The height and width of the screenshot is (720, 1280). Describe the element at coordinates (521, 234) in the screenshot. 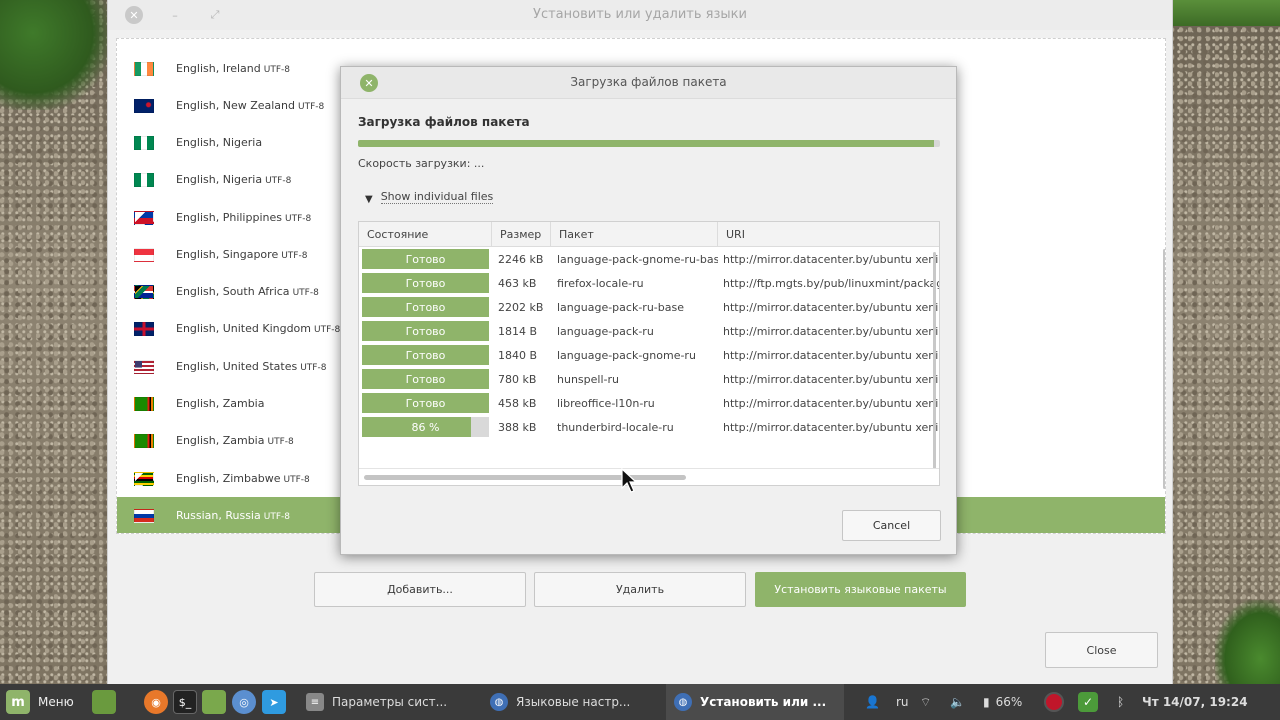

I see `column-header-size: Размер` at that location.